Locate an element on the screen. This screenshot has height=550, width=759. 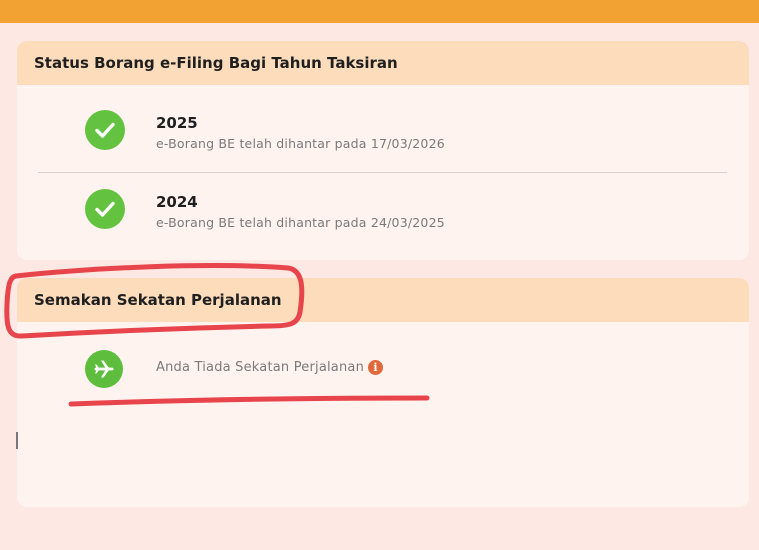
status-year: 2024 is located at coordinates (177, 202).